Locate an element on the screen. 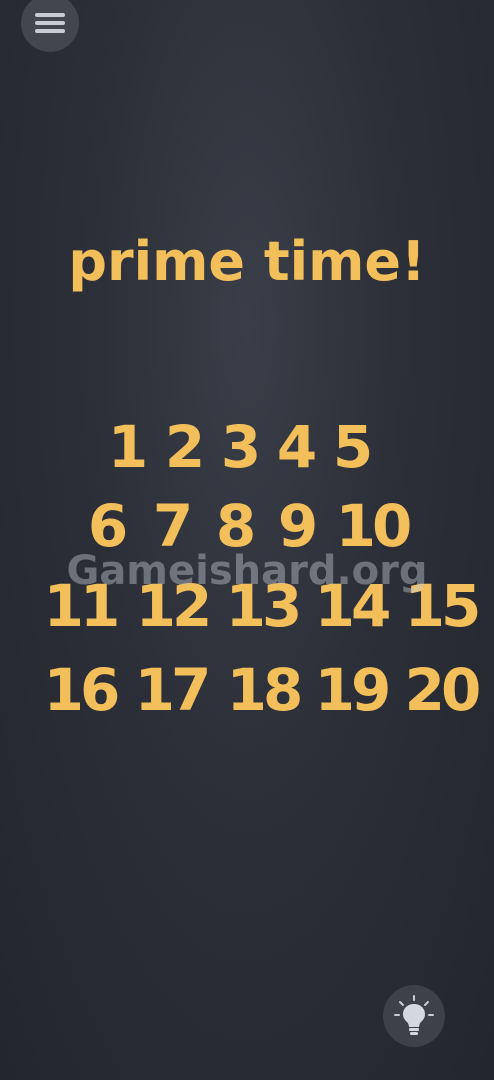  number-20: 20 is located at coordinates (441, 690).